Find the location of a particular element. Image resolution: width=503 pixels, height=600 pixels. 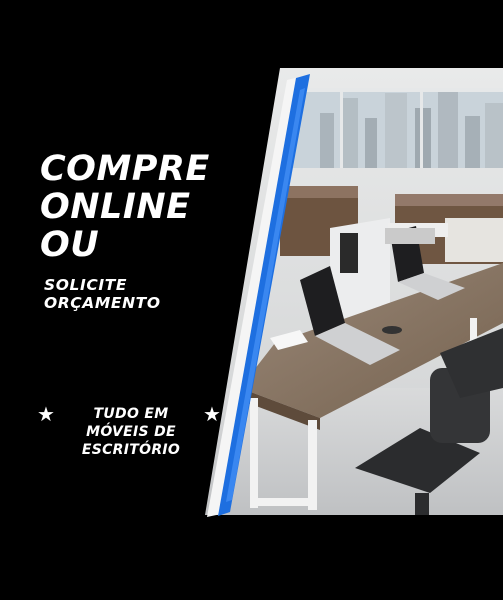

tagline-line-2: MÓVEIS DE is located at coordinates (131, 432).